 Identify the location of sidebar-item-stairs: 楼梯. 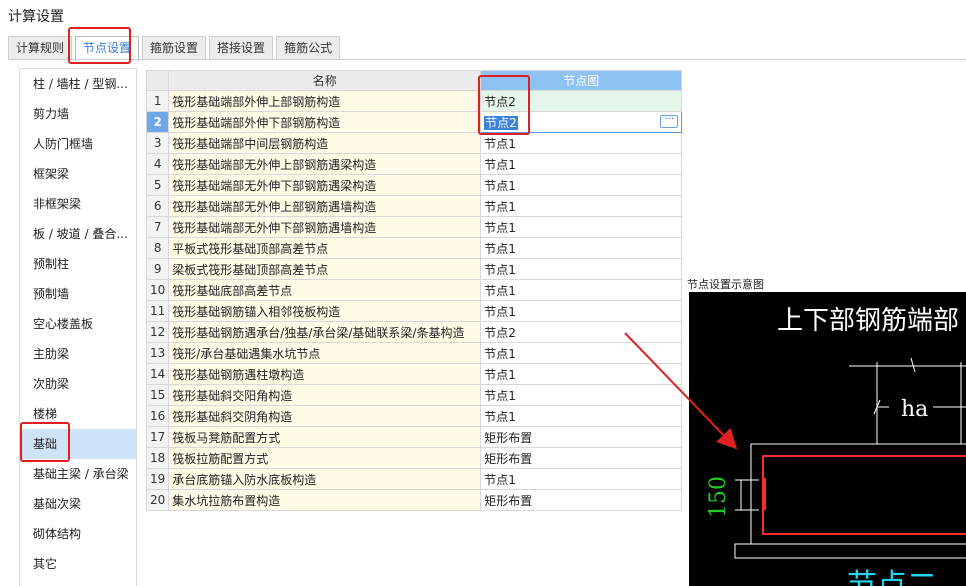
(78, 414).